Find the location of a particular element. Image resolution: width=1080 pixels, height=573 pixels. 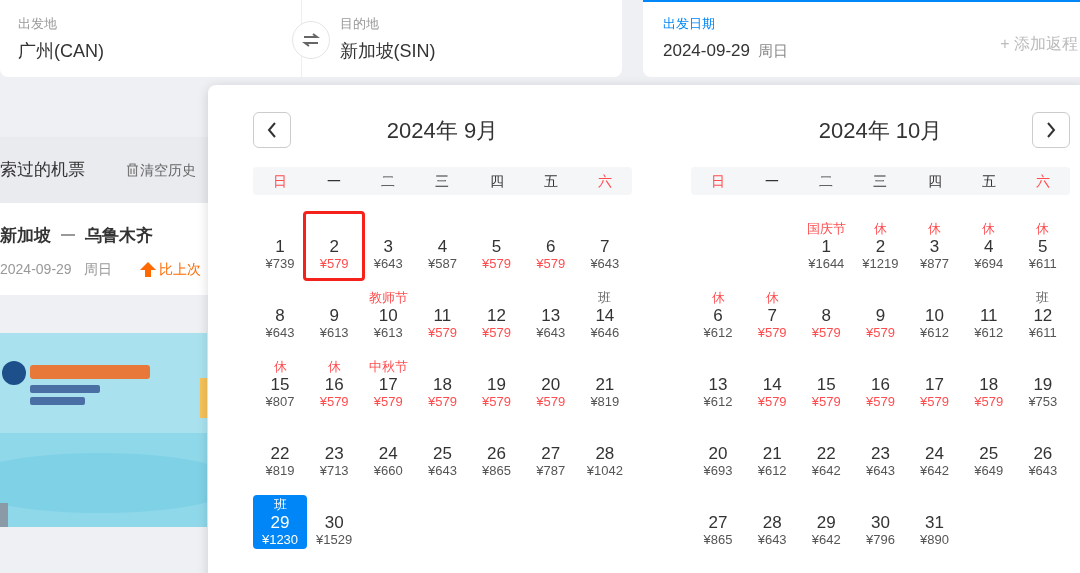

destination-field: 新加坡(SIN) is located at coordinates (387, 51).